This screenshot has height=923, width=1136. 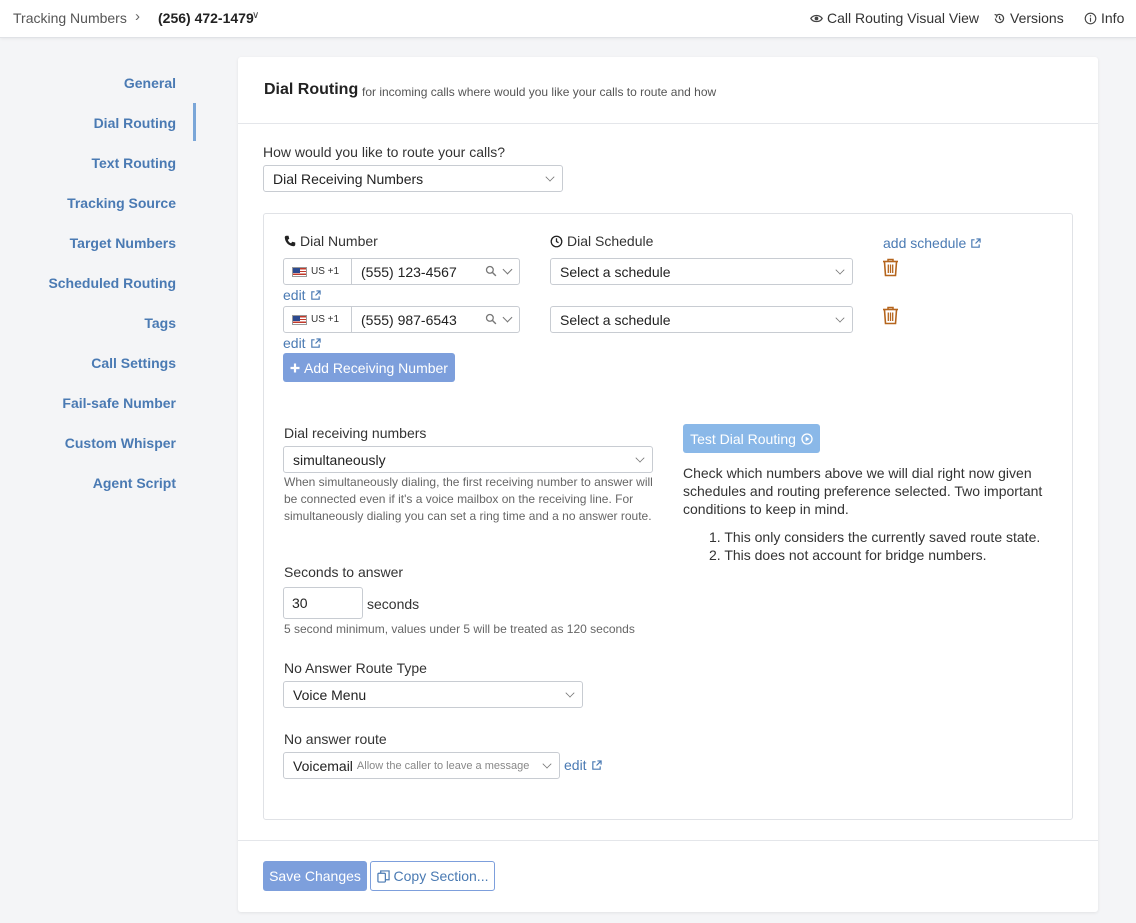 What do you see at coordinates (1113, 18) in the screenshot?
I see `info-label: Info` at bounding box center [1113, 18].